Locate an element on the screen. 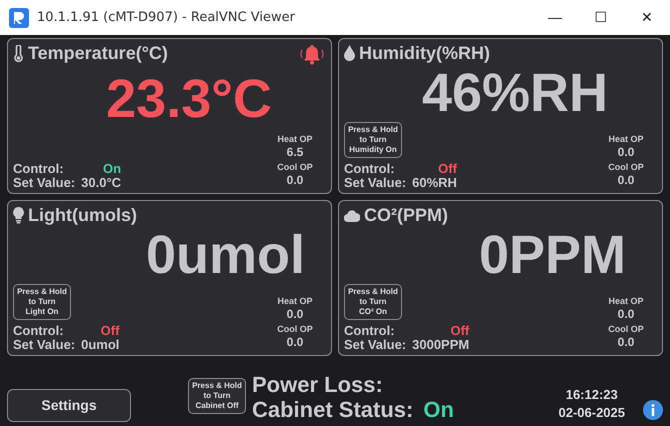 This screenshot has width=670, height=426. set-value: 30.0°C is located at coordinates (101, 183).